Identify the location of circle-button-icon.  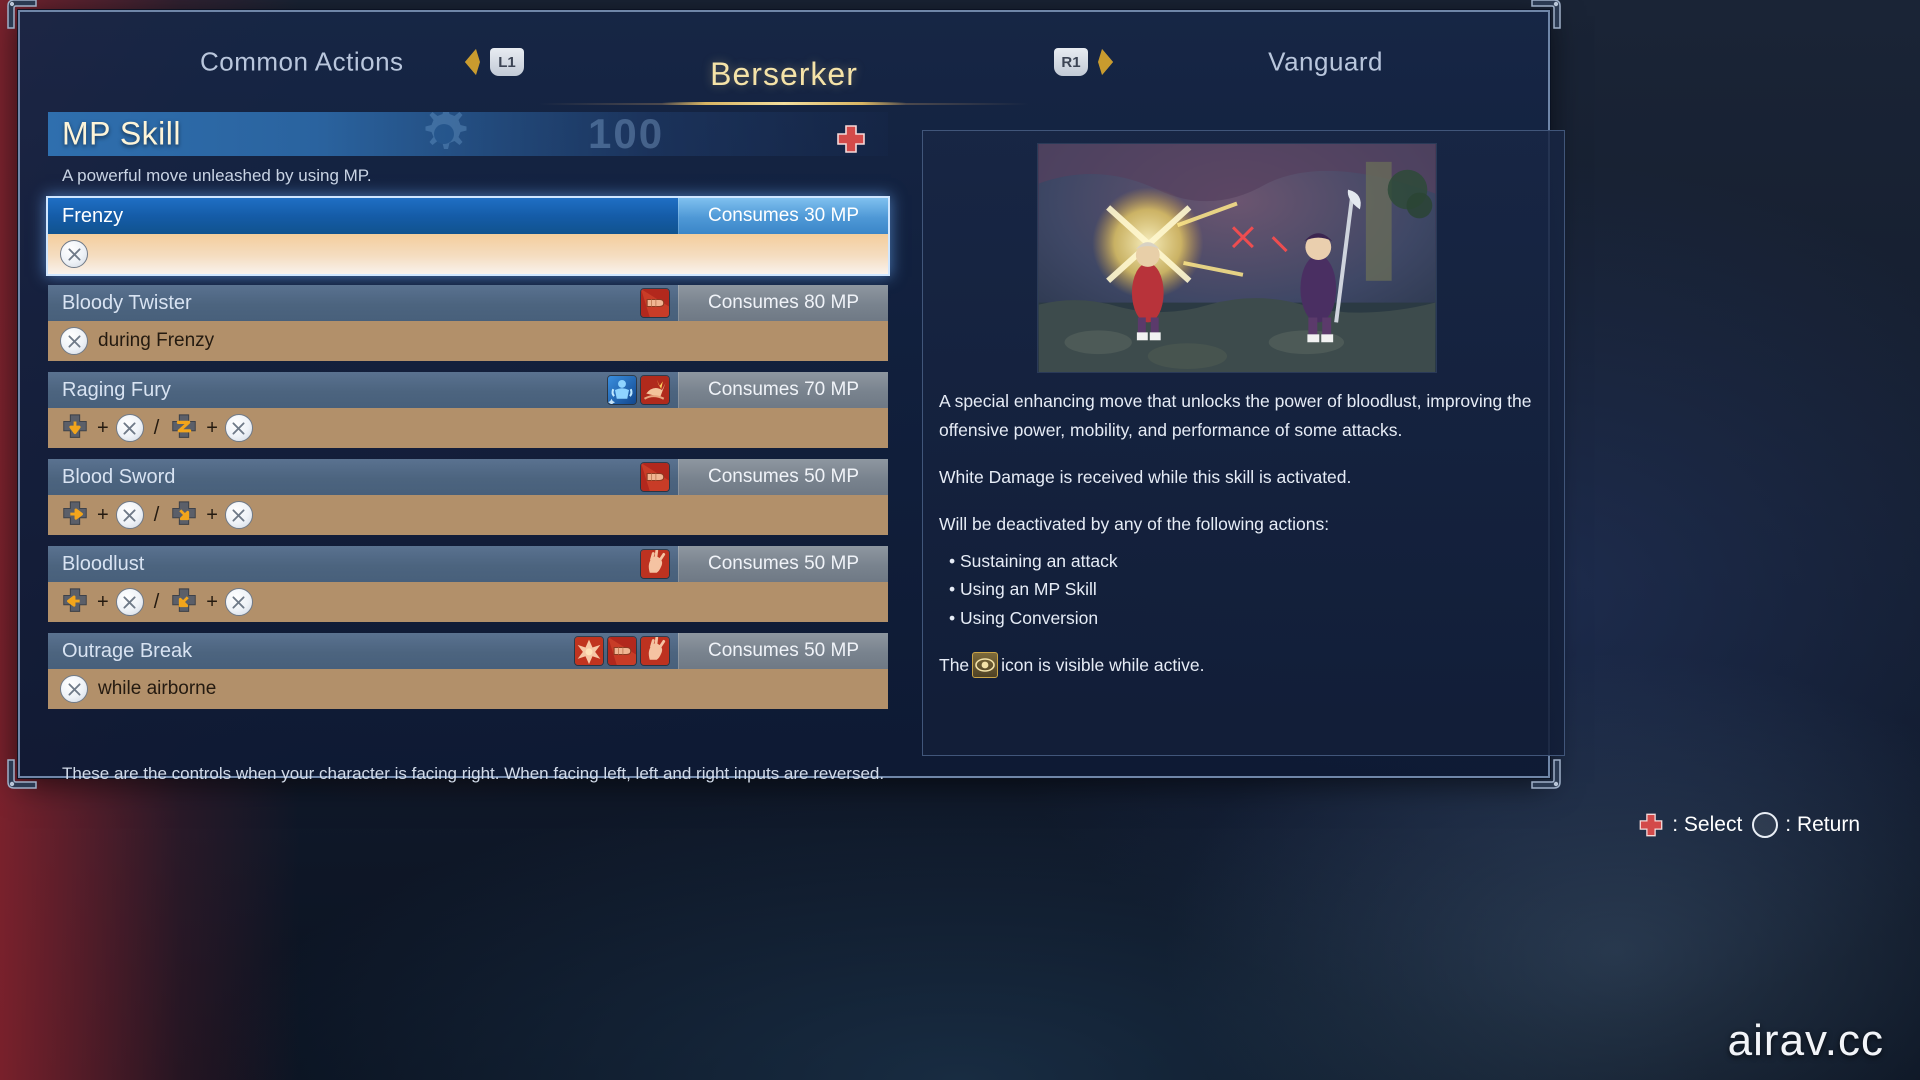
(1765, 825).